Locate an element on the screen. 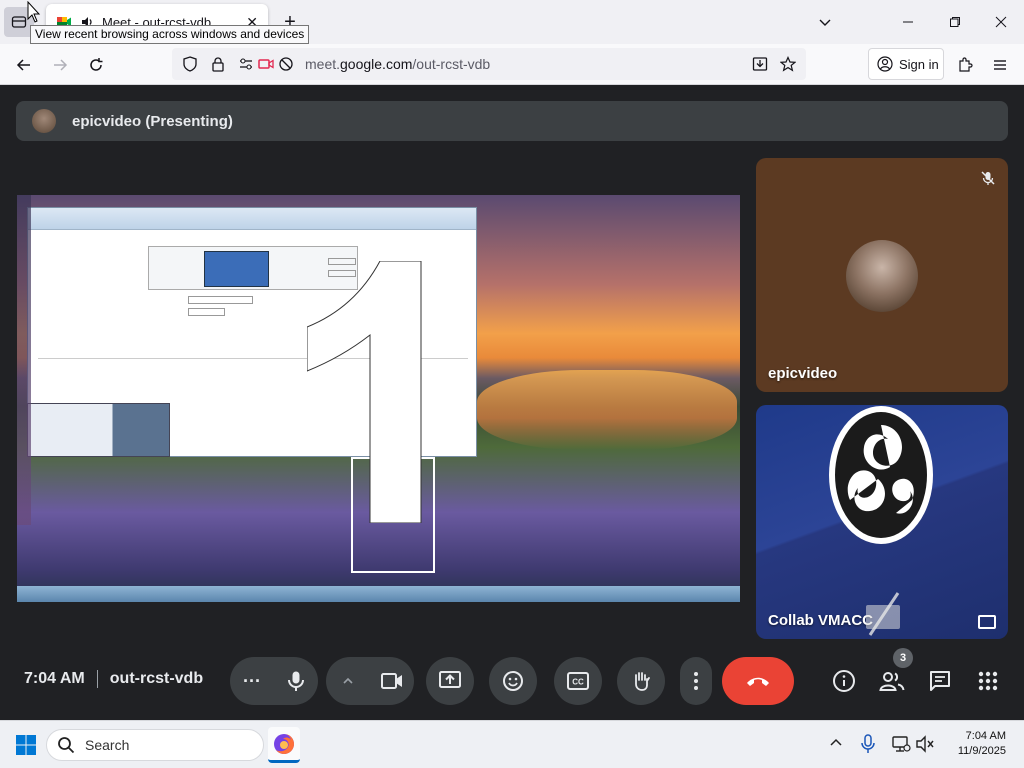 The image size is (1024, 768). info-icon is located at coordinates (844, 681).